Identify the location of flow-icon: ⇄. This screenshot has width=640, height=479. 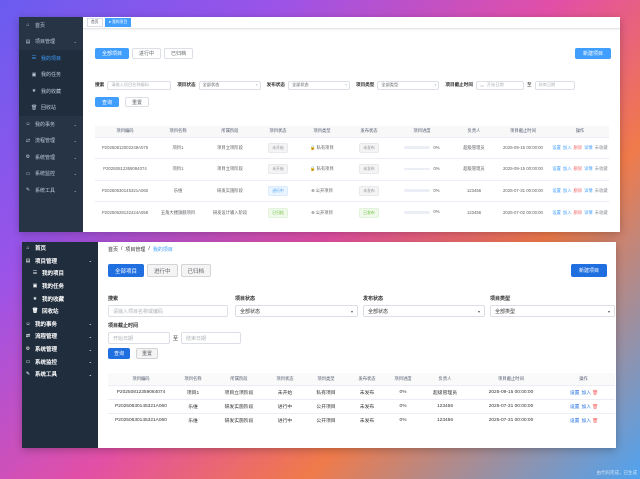
(28, 140).